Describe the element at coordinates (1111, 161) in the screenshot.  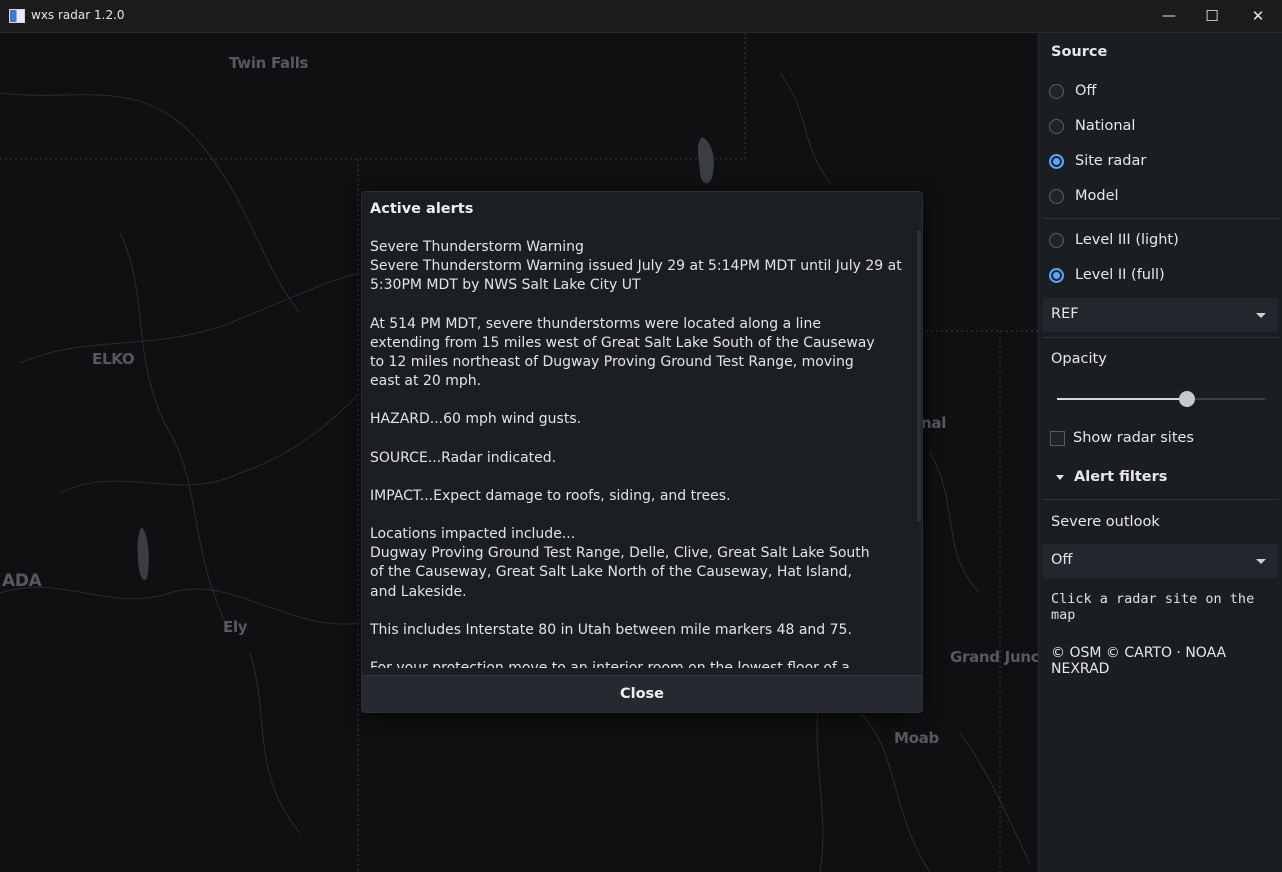
I see `radio-label: Site radar` at that location.